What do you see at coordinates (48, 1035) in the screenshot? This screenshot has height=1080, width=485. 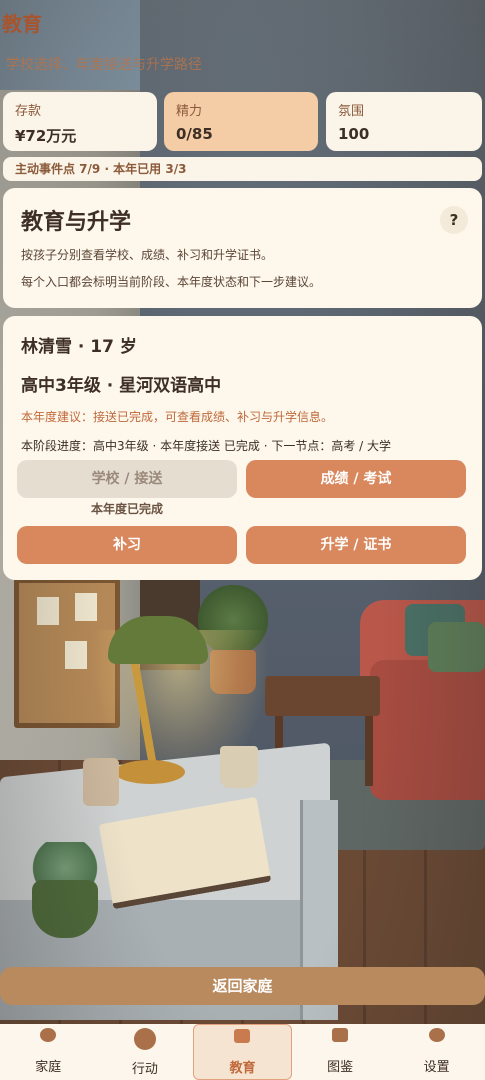 I see `family-icon` at bounding box center [48, 1035].